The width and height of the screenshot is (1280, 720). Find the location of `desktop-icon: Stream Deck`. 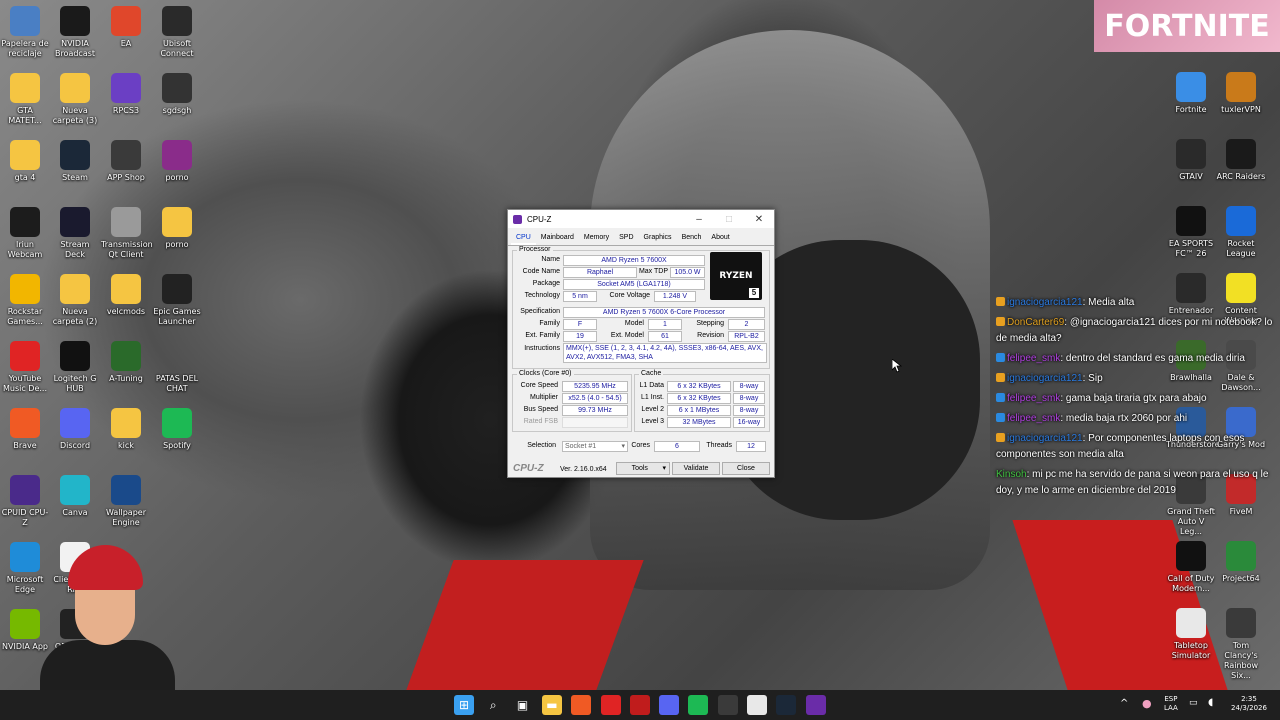

desktop-icon: Stream Deck is located at coordinates (75, 233).